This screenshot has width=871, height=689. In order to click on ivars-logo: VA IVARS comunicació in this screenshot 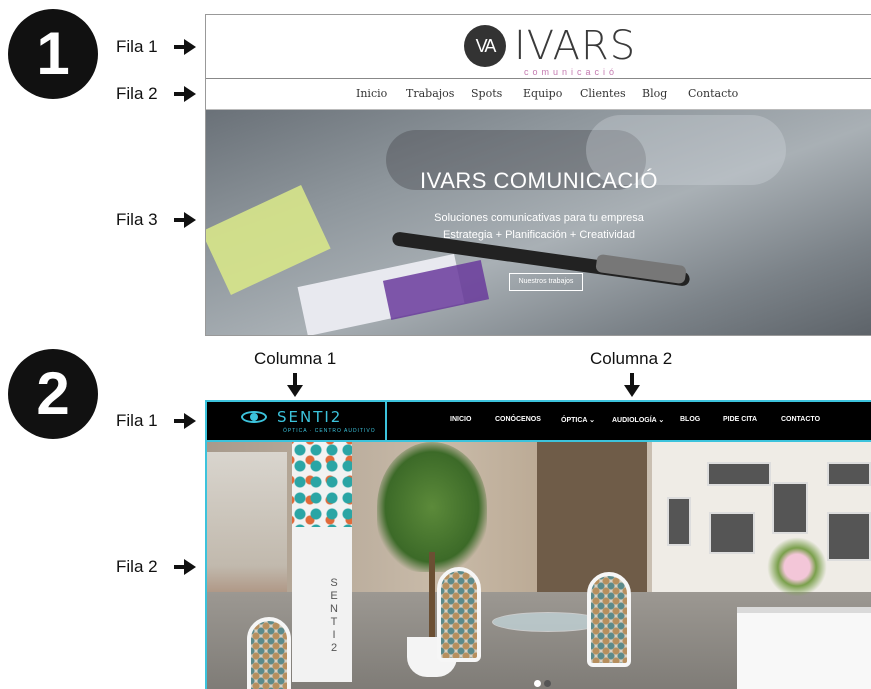, I will do `click(550, 50)`.